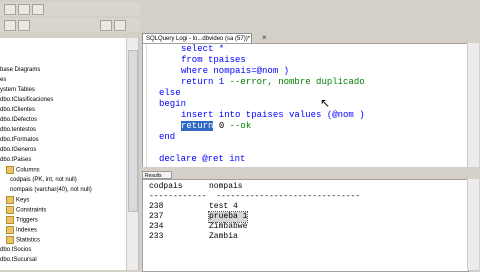  Describe the element at coordinates (23, 240) in the screenshot. I see `tree-item: Statistics` at that location.